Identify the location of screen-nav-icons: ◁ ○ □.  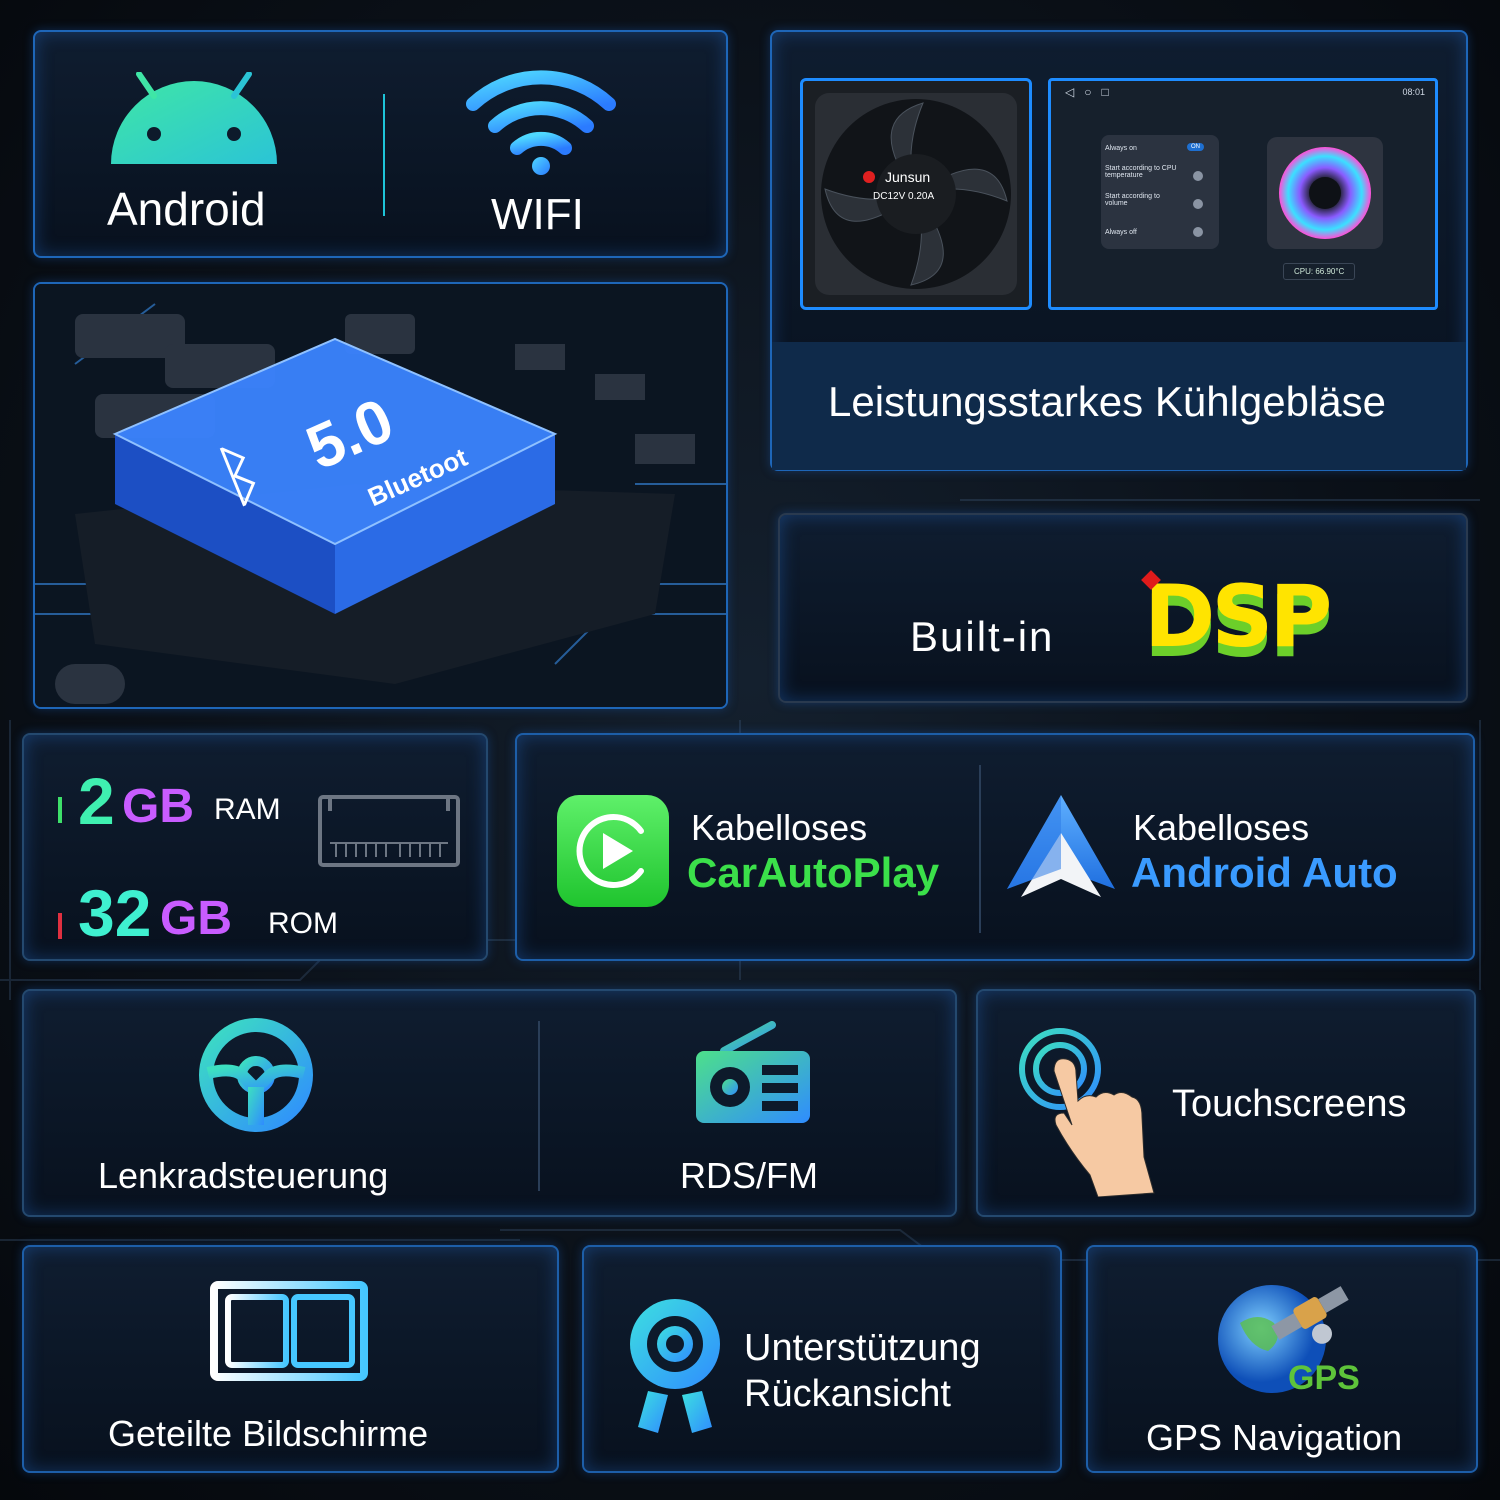
(1087, 92).